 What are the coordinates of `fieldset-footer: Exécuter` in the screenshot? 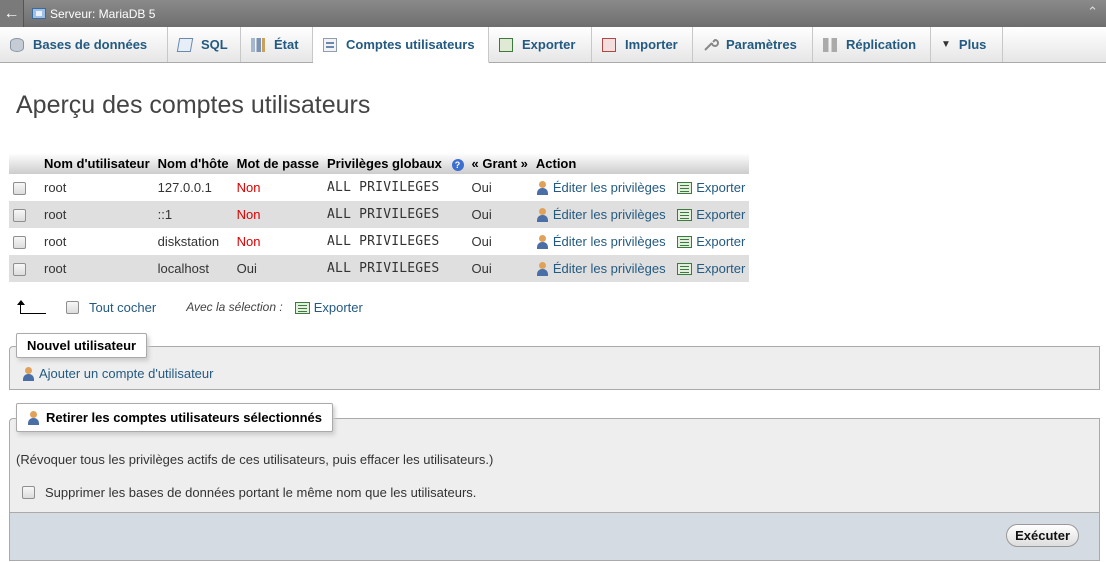 It's located at (554, 536).